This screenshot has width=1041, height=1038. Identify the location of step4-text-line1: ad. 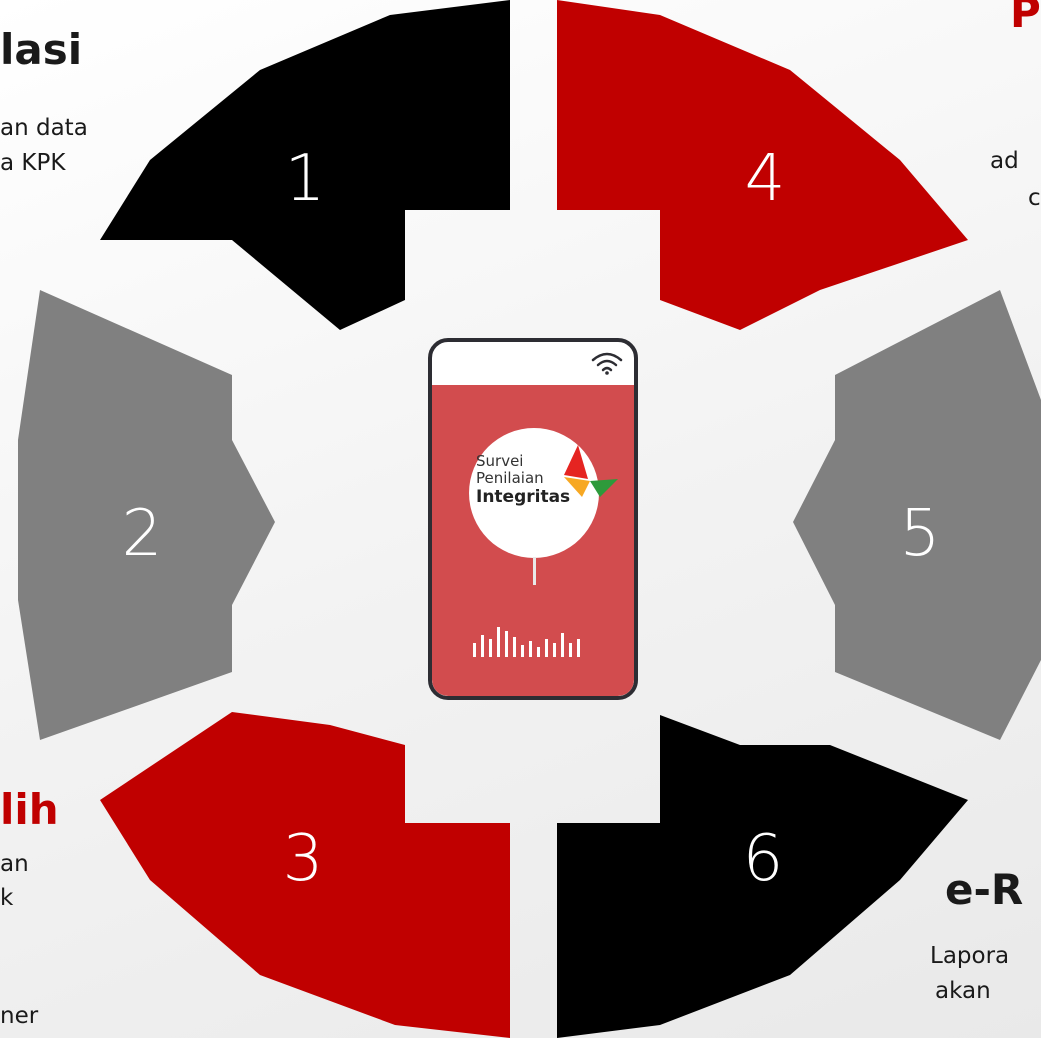
(1004, 161).